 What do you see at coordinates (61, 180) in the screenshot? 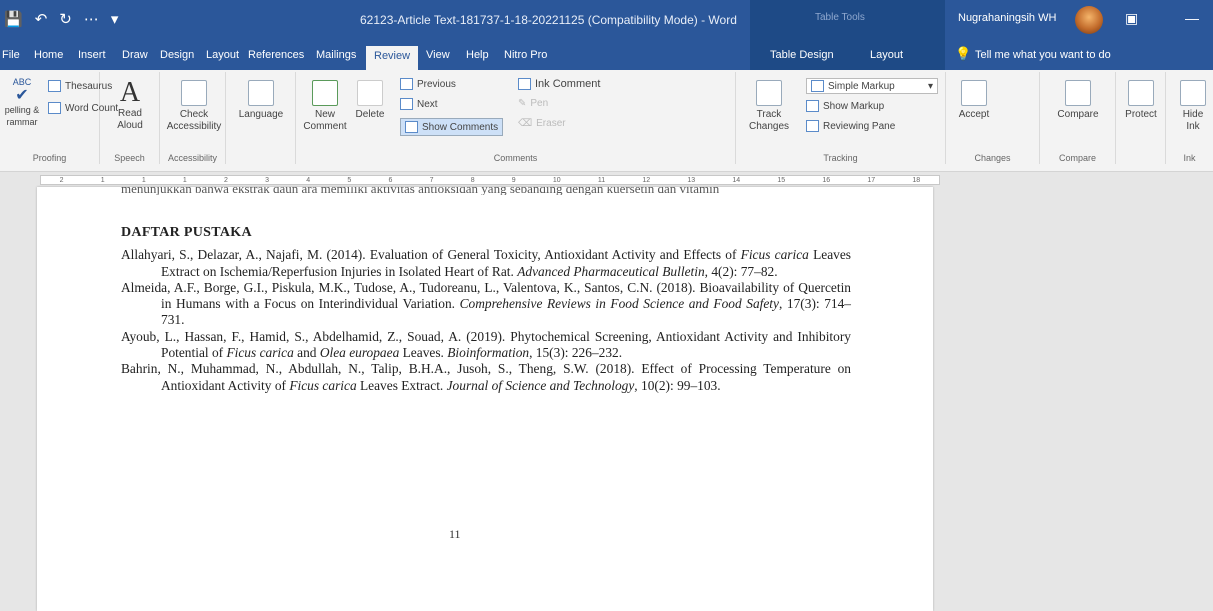
I see `ruler-tick-label: 2` at bounding box center [61, 180].